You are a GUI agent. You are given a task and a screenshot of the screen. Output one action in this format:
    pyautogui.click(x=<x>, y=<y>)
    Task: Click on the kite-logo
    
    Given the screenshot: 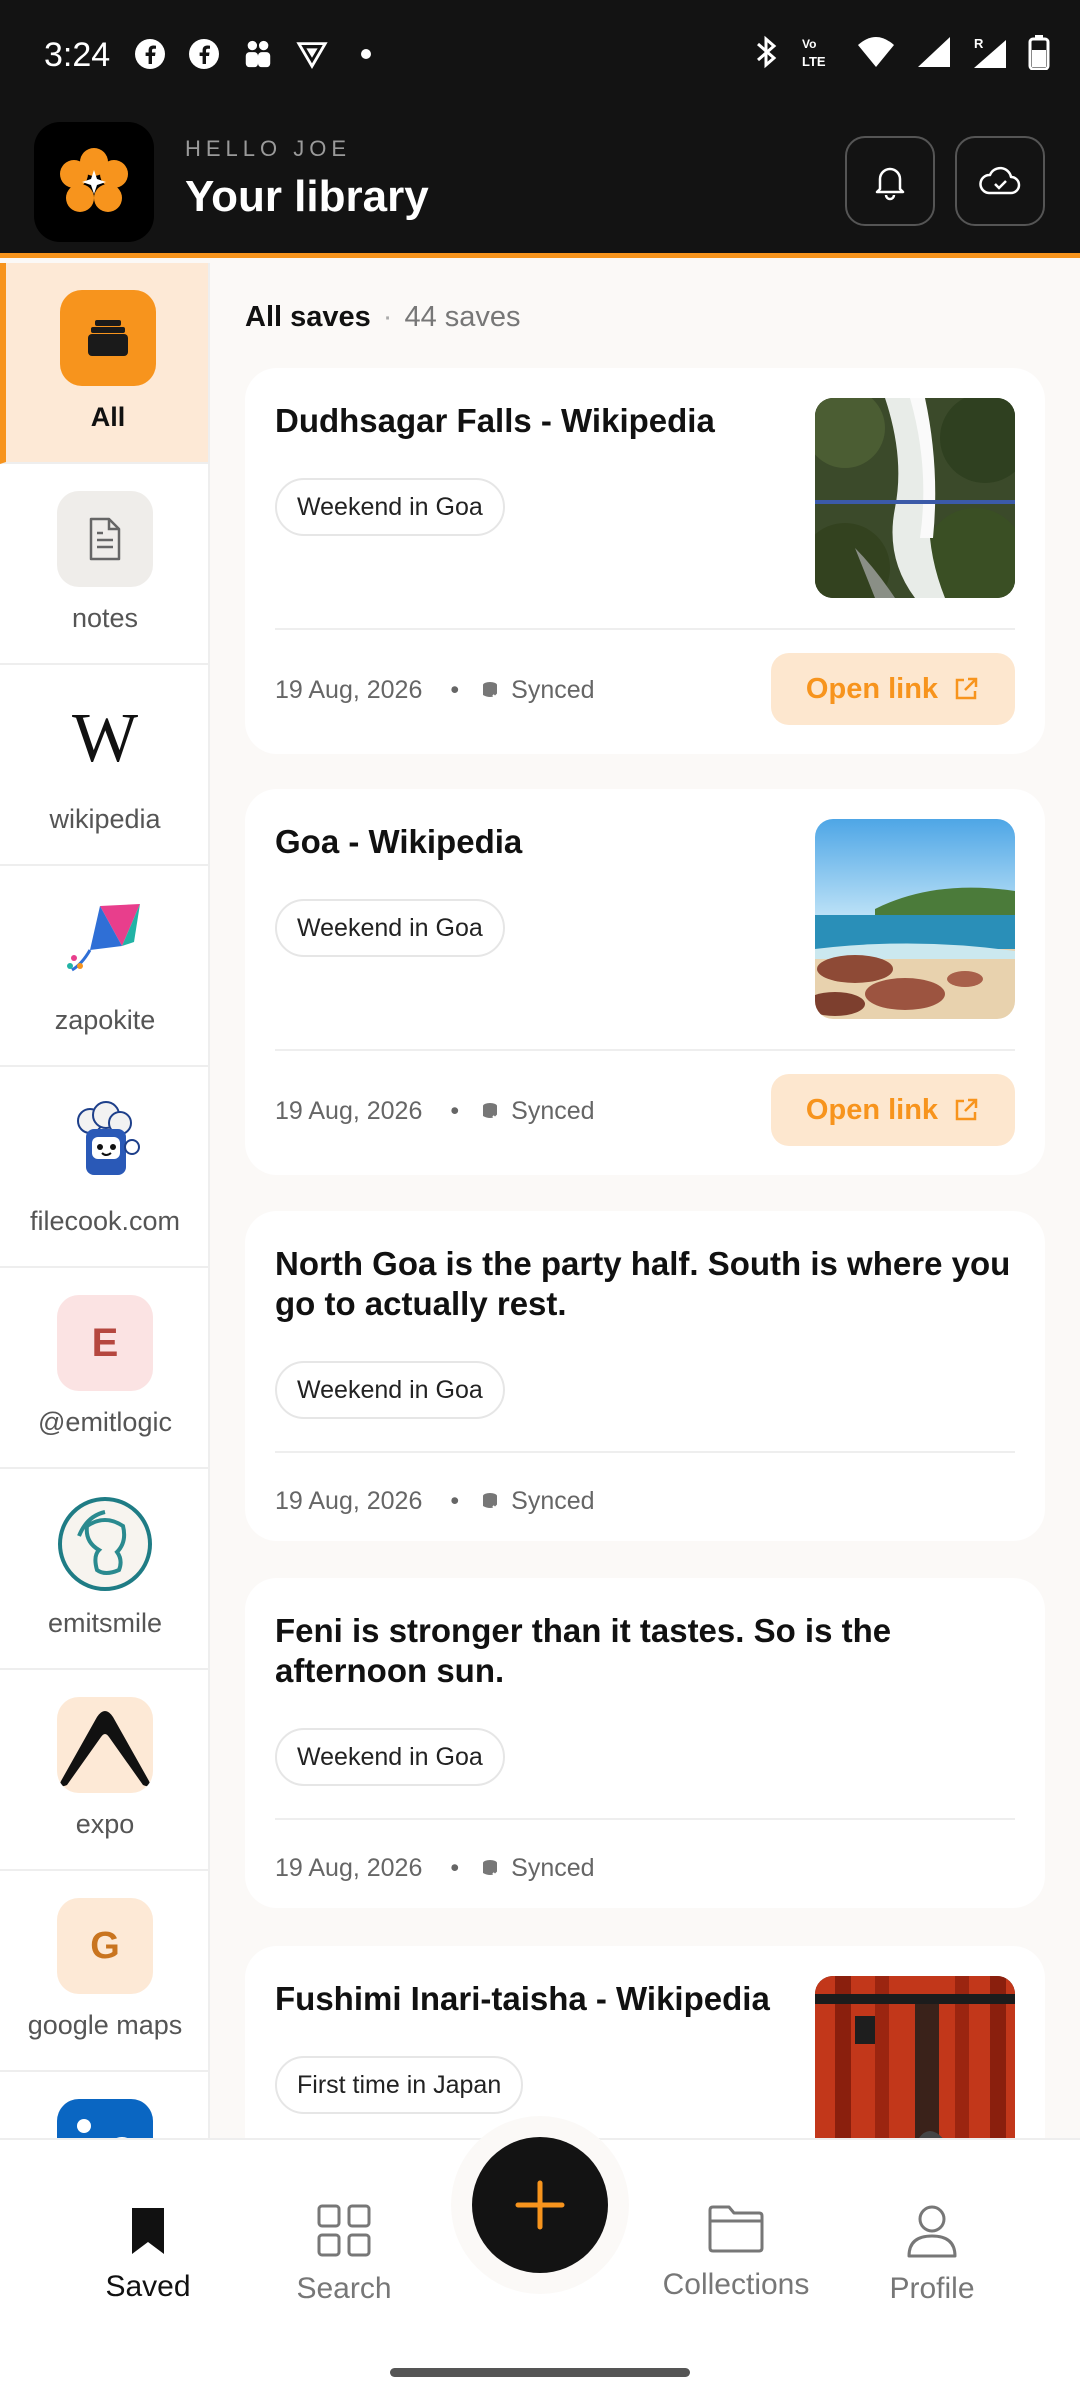 What is the action you would take?
    pyautogui.click(x=105, y=941)
    